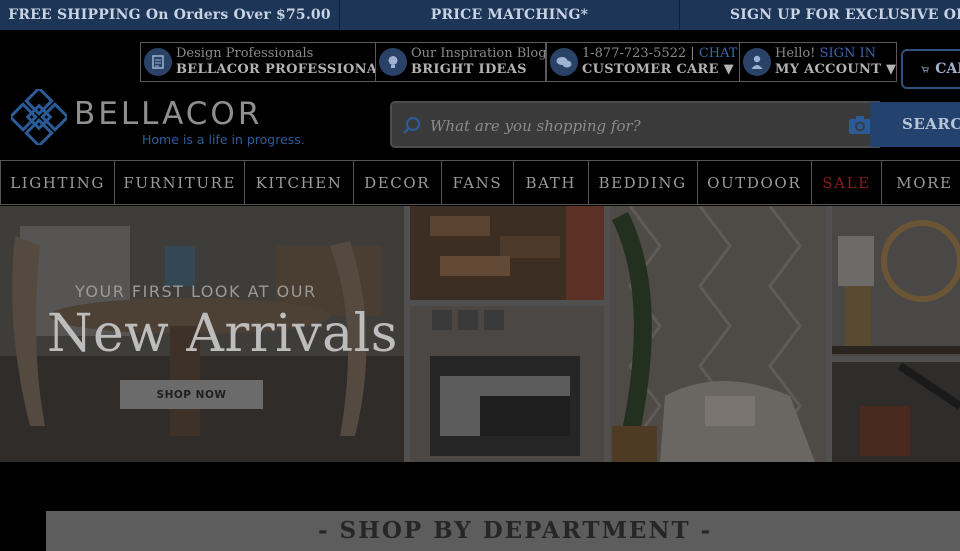  What do you see at coordinates (245, 53) in the screenshot?
I see `pro-label: Design Professionals` at bounding box center [245, 53].